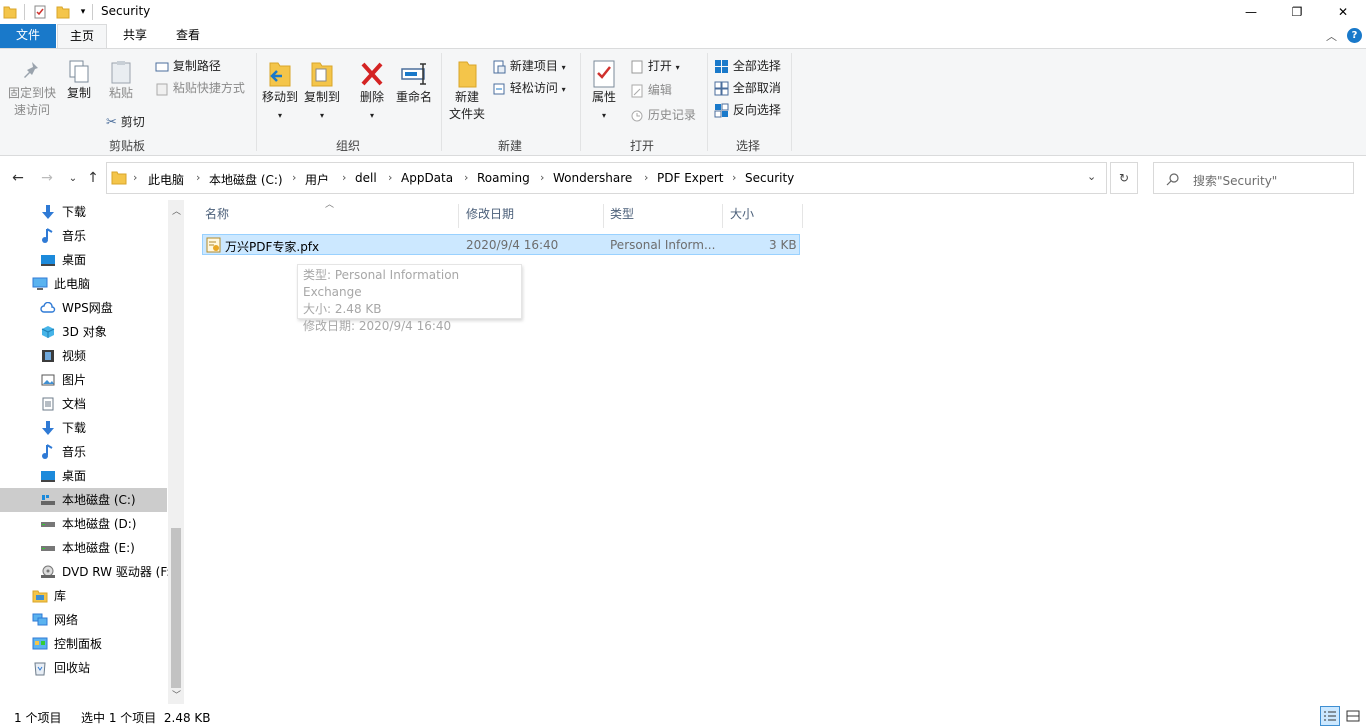 The width and height of the screenshot is (1366, 728). Describe the element at coordinates (47, 178) in the screenshot. I see `forward-arrow-icon: →` at that location.